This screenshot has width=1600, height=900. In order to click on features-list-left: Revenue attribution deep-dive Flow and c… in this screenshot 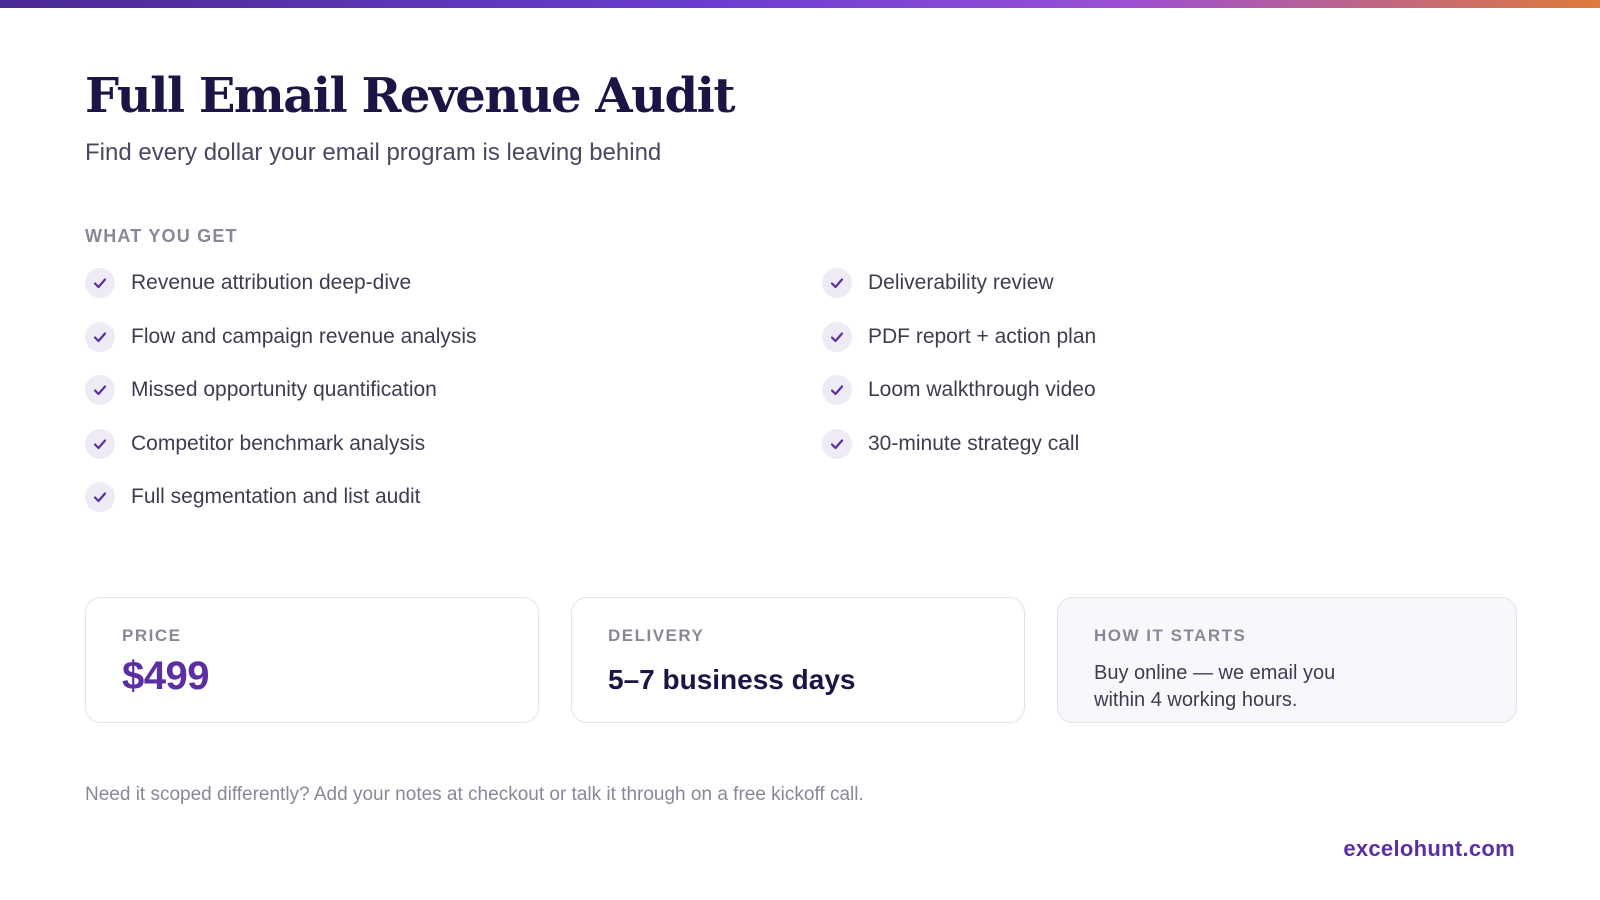, I will do `click(281, 402)`.